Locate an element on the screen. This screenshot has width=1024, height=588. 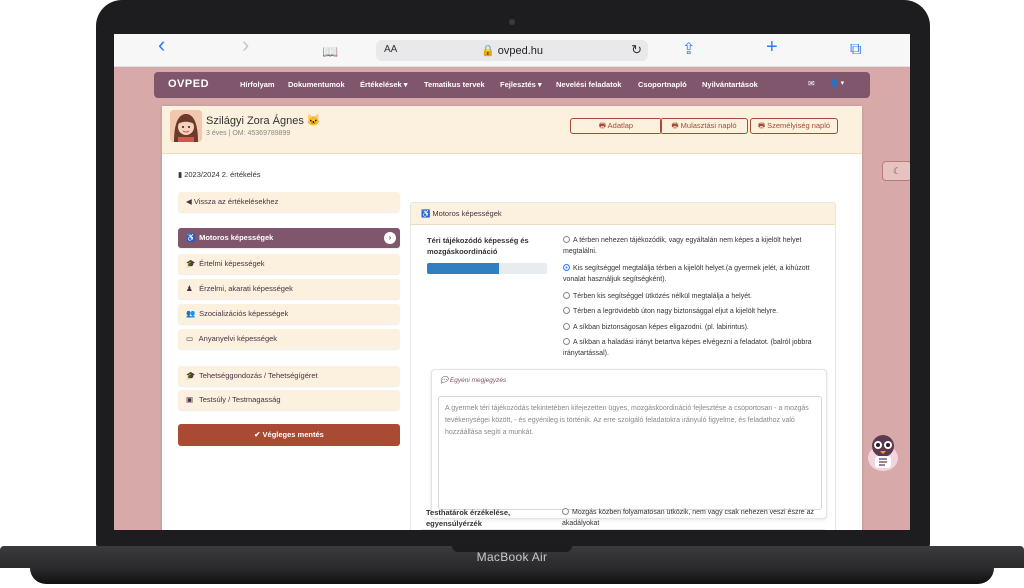
url-text: 🔒 ovped.hu is located at coordinates (511, 51).